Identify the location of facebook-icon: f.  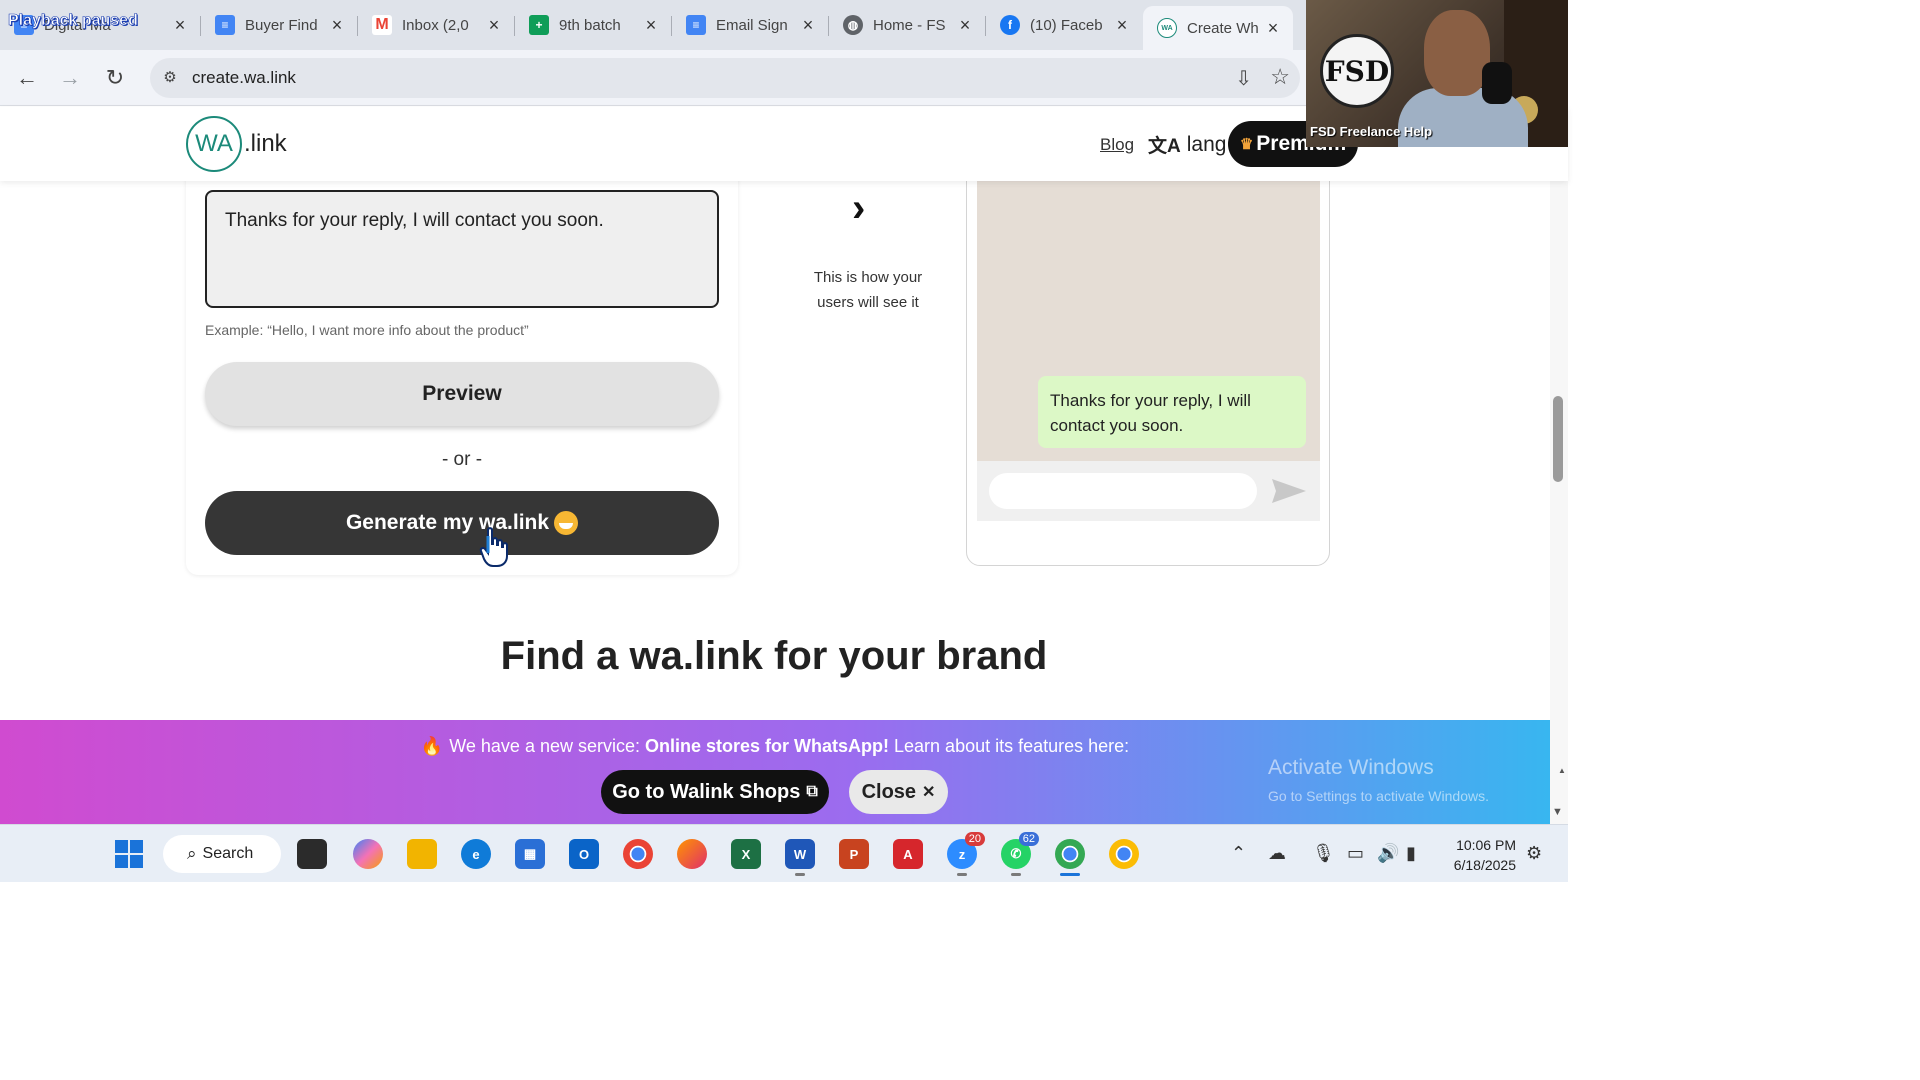
(1010, 25).